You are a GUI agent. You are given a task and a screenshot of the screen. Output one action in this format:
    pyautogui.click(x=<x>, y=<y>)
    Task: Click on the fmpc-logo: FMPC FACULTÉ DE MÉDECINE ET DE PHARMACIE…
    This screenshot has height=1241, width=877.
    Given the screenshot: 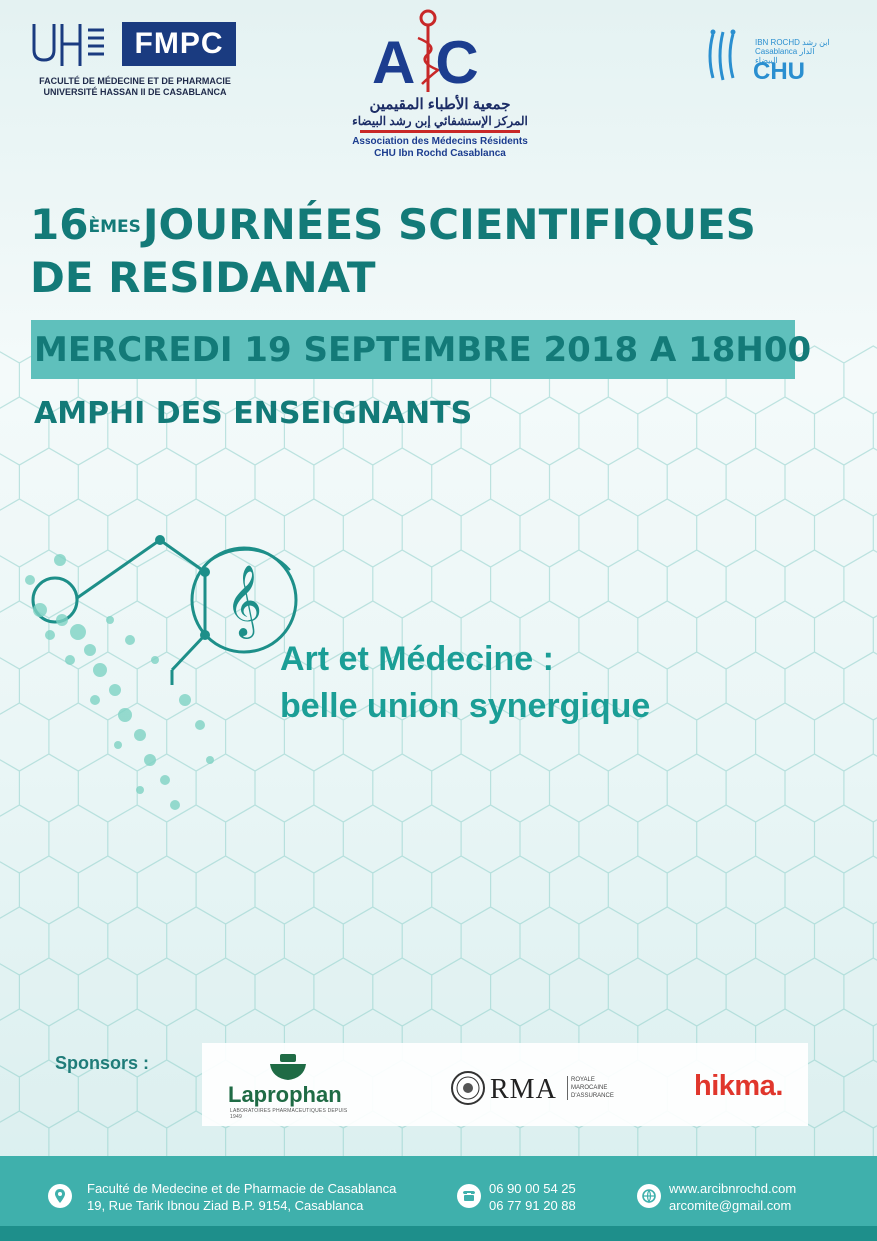 What is the action you would take?
    pyautogui.click(x=135, y=60)
    